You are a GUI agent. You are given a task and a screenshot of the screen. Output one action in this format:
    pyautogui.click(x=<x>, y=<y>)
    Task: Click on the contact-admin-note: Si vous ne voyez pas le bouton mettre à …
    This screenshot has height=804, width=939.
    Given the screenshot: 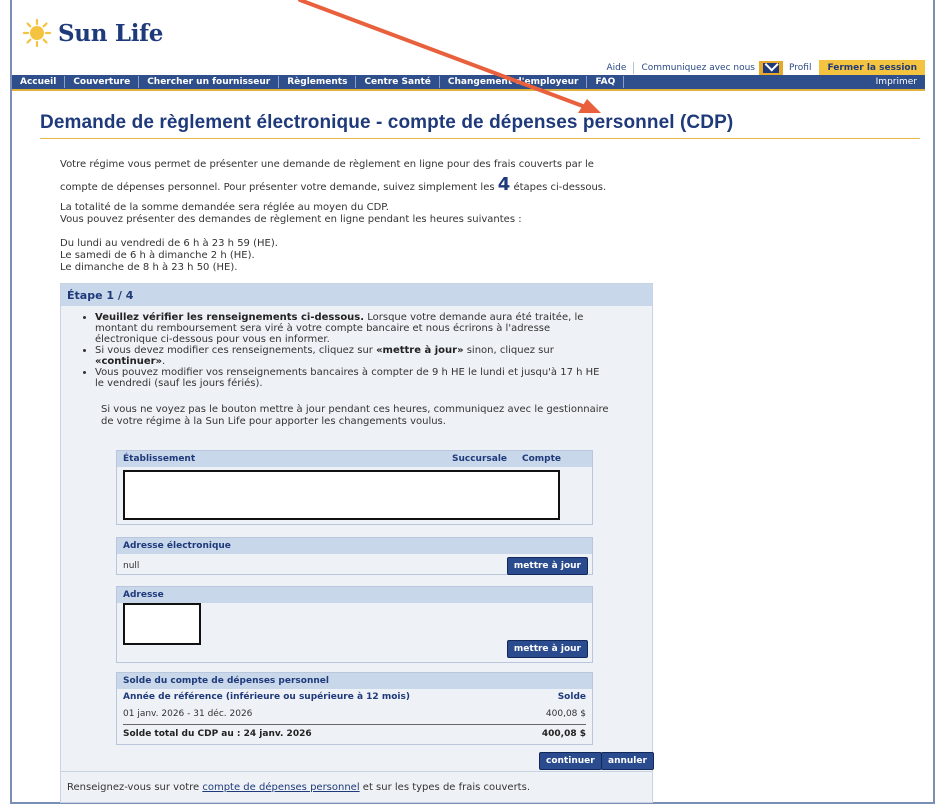 What is the action you would take?
    pyautogui.click(x=373, y=416)
    